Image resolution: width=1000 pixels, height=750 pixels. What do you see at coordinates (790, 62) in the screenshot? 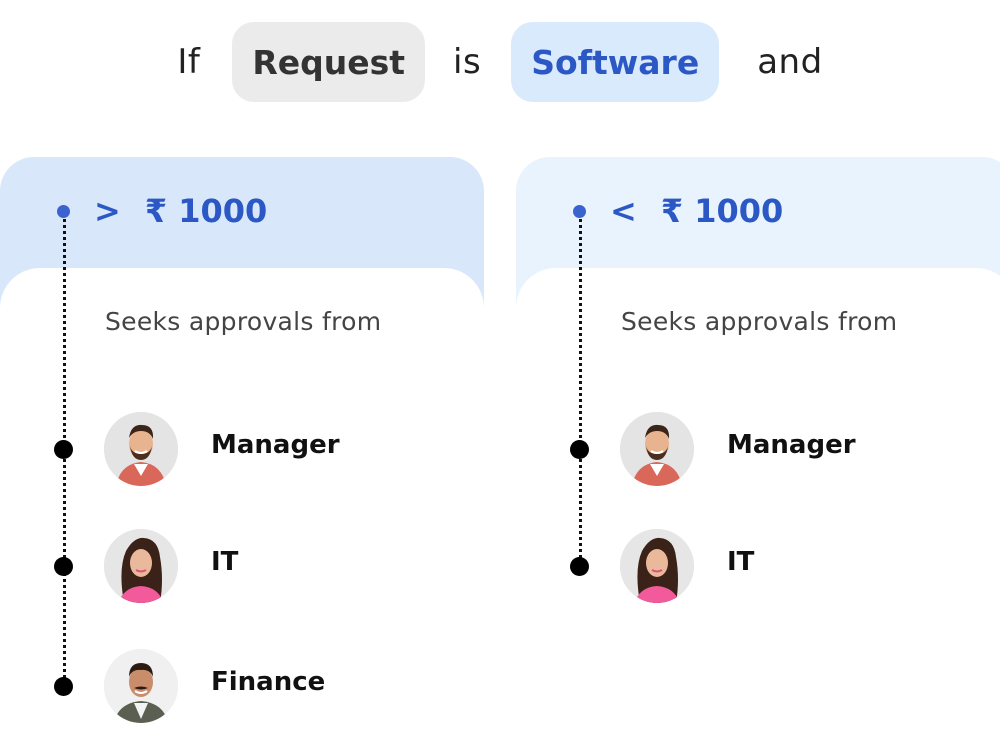
I see `condition-suffix: and` at bounding box center [790, 62].